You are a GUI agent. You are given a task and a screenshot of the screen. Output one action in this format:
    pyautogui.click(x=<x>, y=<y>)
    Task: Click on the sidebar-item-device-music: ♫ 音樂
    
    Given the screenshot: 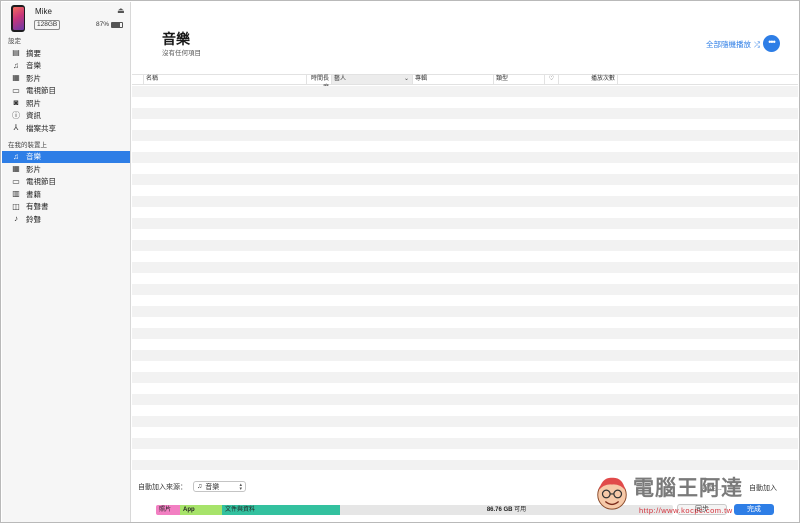 What is the action you would take?
    pyautogui.click(x=66, y=156)
    